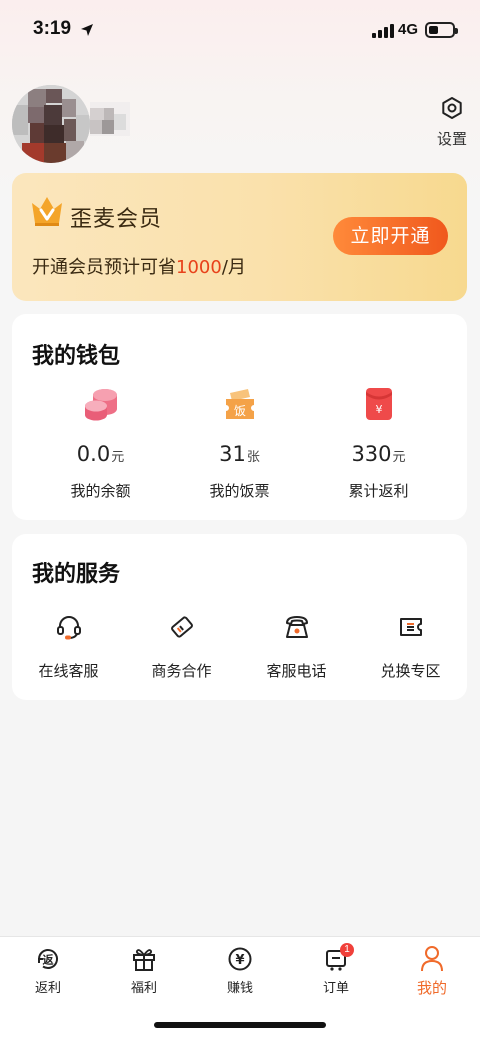  Describe the element at coordinates (100, 404) in the screenshot. I see `coins-icon` at that location.